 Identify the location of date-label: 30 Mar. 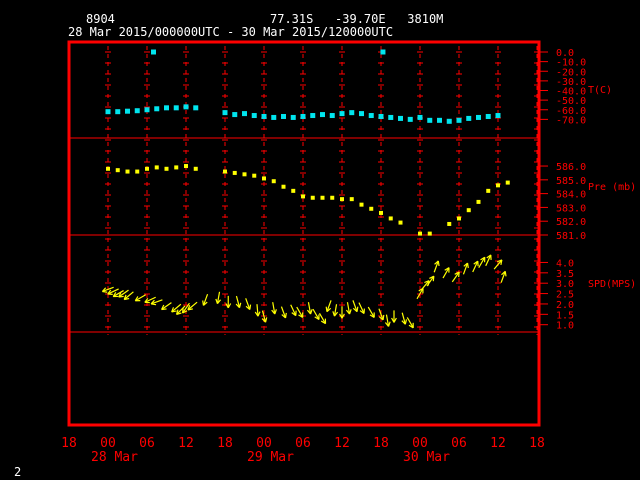
(426, 457).